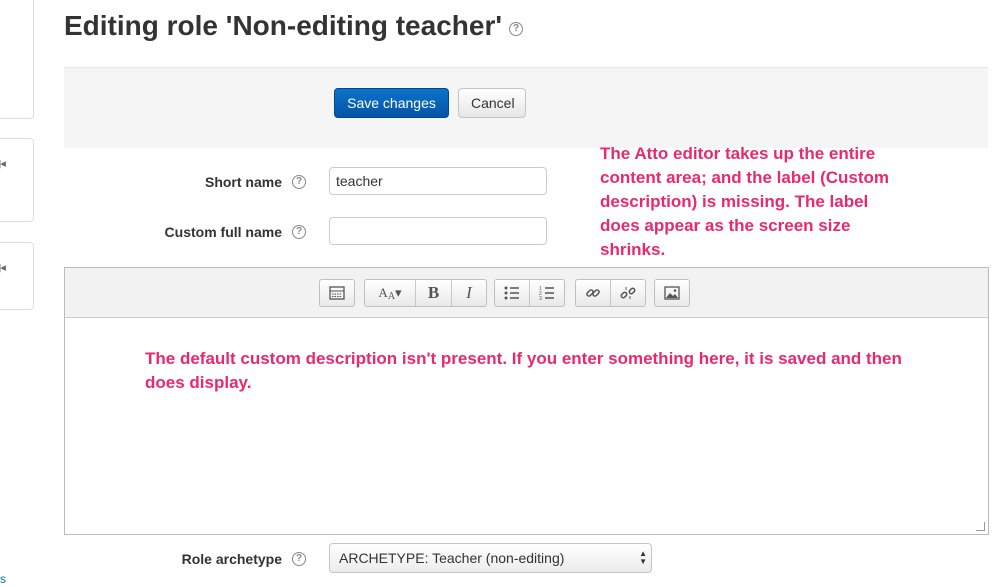 This screenshot has height=587, width=998. I want to click on unlink-icon, so click(628, 293).